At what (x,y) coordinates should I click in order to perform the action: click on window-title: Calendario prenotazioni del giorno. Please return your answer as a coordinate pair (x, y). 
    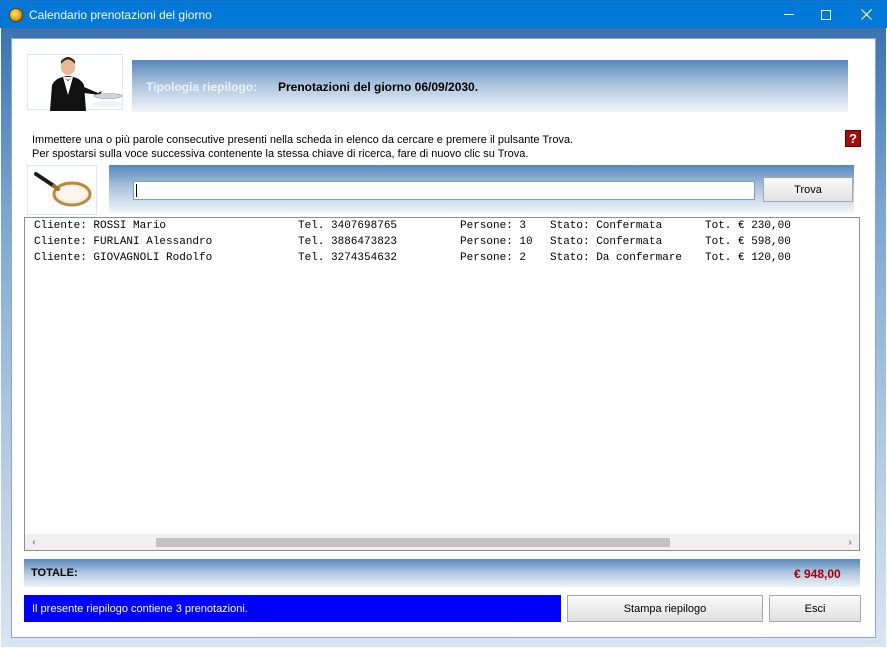
    Looking at the image, I should click on (120, 15).